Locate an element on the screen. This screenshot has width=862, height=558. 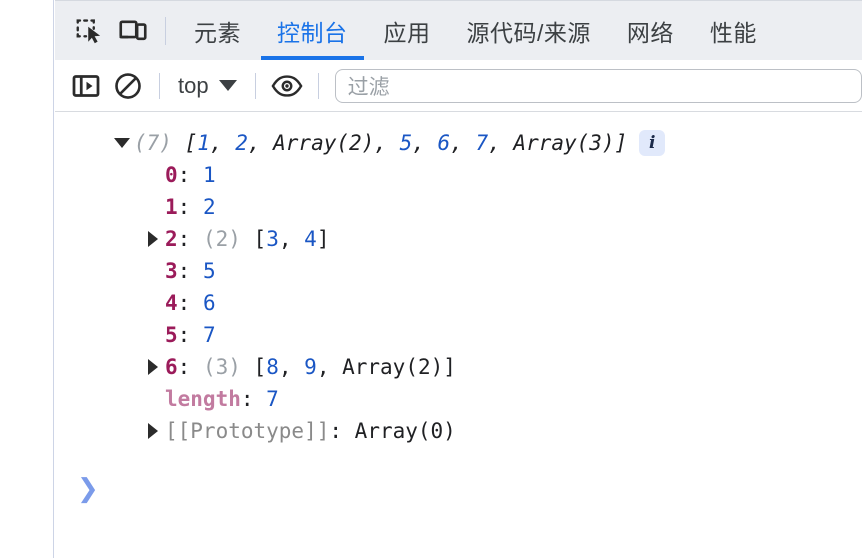
property-value: 5 is located at coordinates (209, 271).